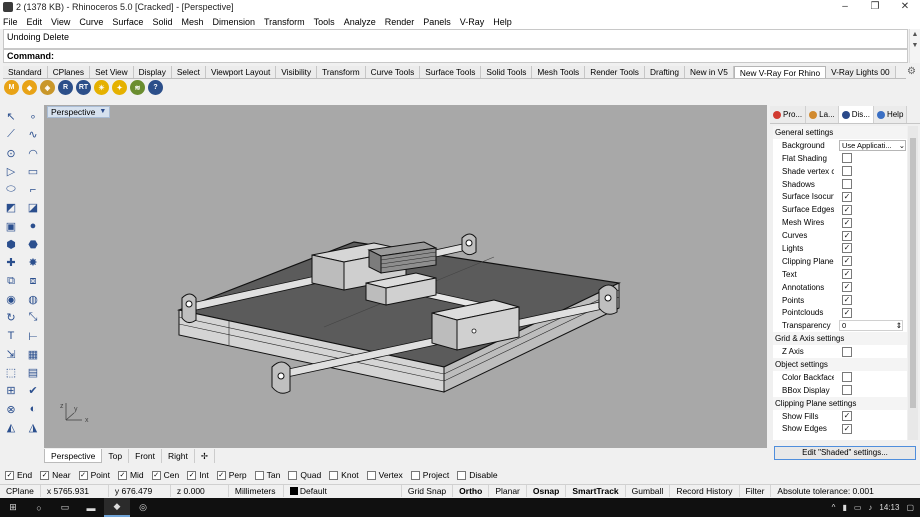 Image resolution: width=920 pixels, height=517 pixels. What do you see at coordinates (145, 456) in the screenshot?
I see `viewport-tab-front: Front` at bounding box center [145, 456].